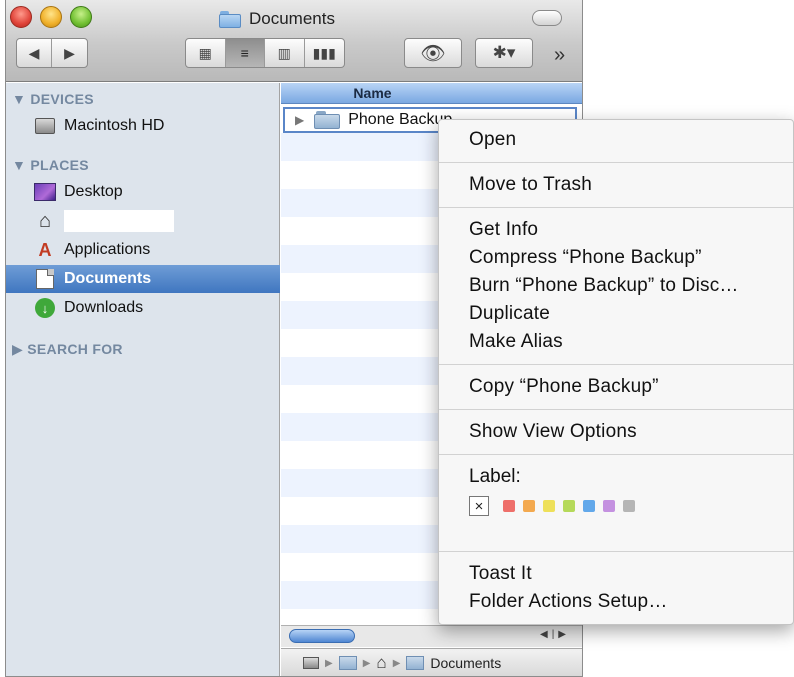 Image resolution: width=794 pixels, height=677 pixels. Describe the element at coordinates (143, 192) in the screenshot. I see `sidebar-item-desktop: Desktop` at that location.